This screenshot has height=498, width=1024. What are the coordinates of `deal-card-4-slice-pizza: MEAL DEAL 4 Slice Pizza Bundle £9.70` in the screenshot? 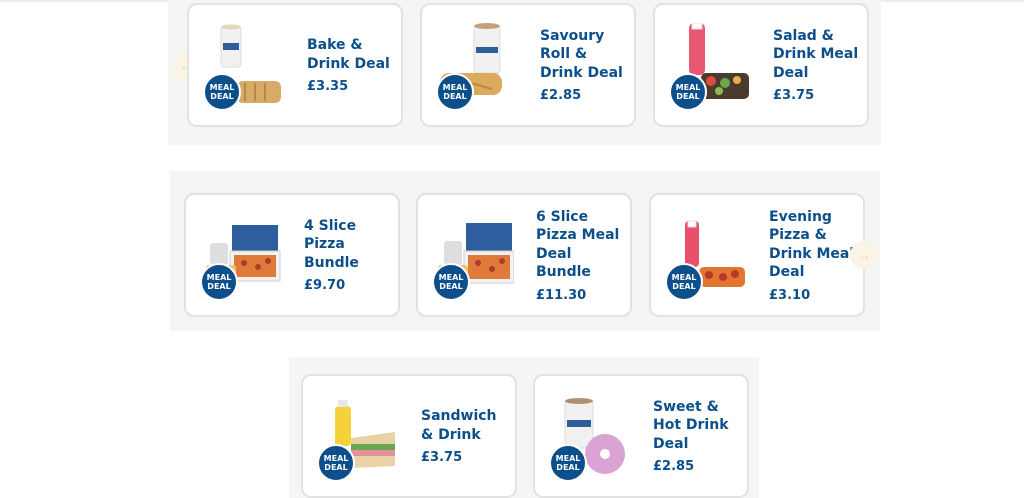 It's located at (292, 255).